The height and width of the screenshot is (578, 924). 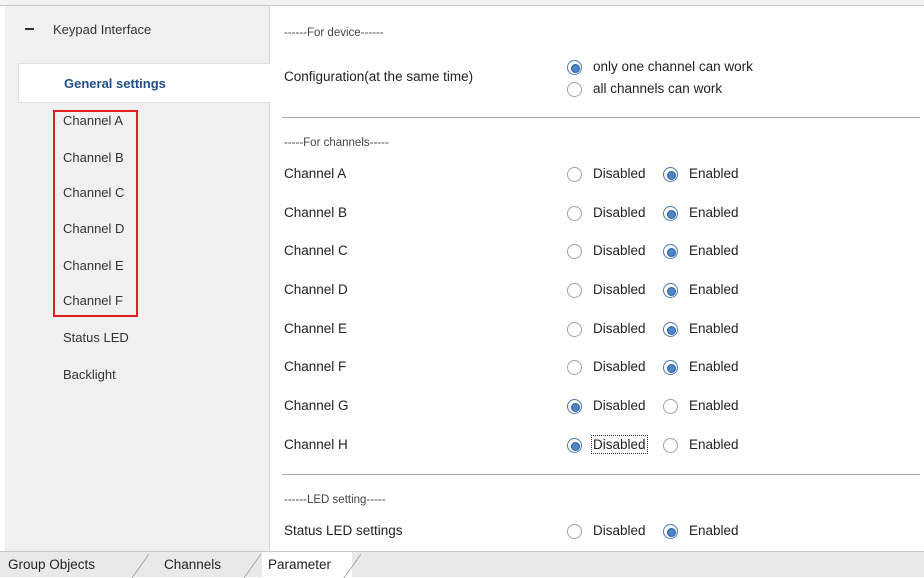 I want to click on channel-label: Channel H, so click(x=316, y=444).